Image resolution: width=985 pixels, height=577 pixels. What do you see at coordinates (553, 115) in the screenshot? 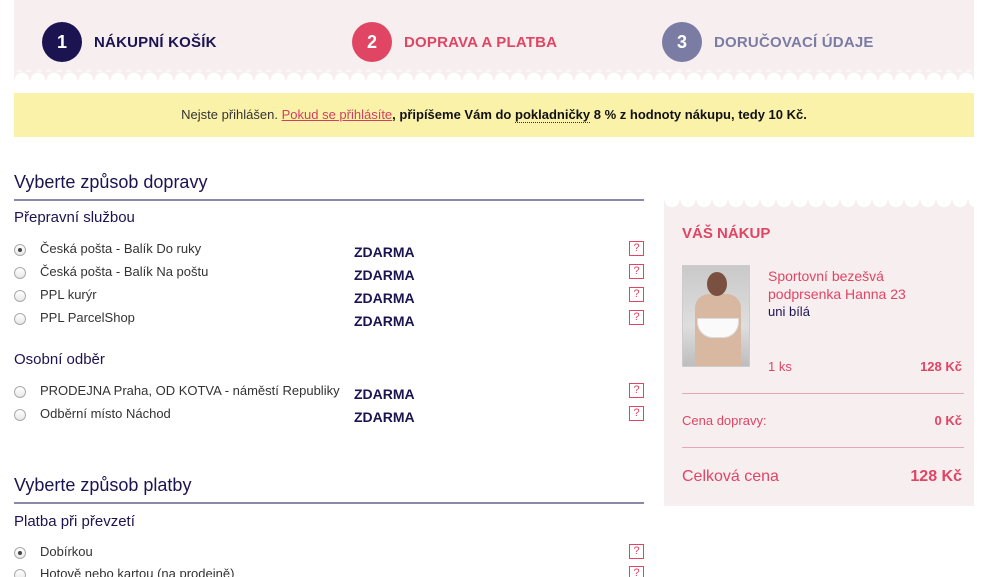
I see `piggy-bank-term: pokladničky` at bounding box center [553, 115].